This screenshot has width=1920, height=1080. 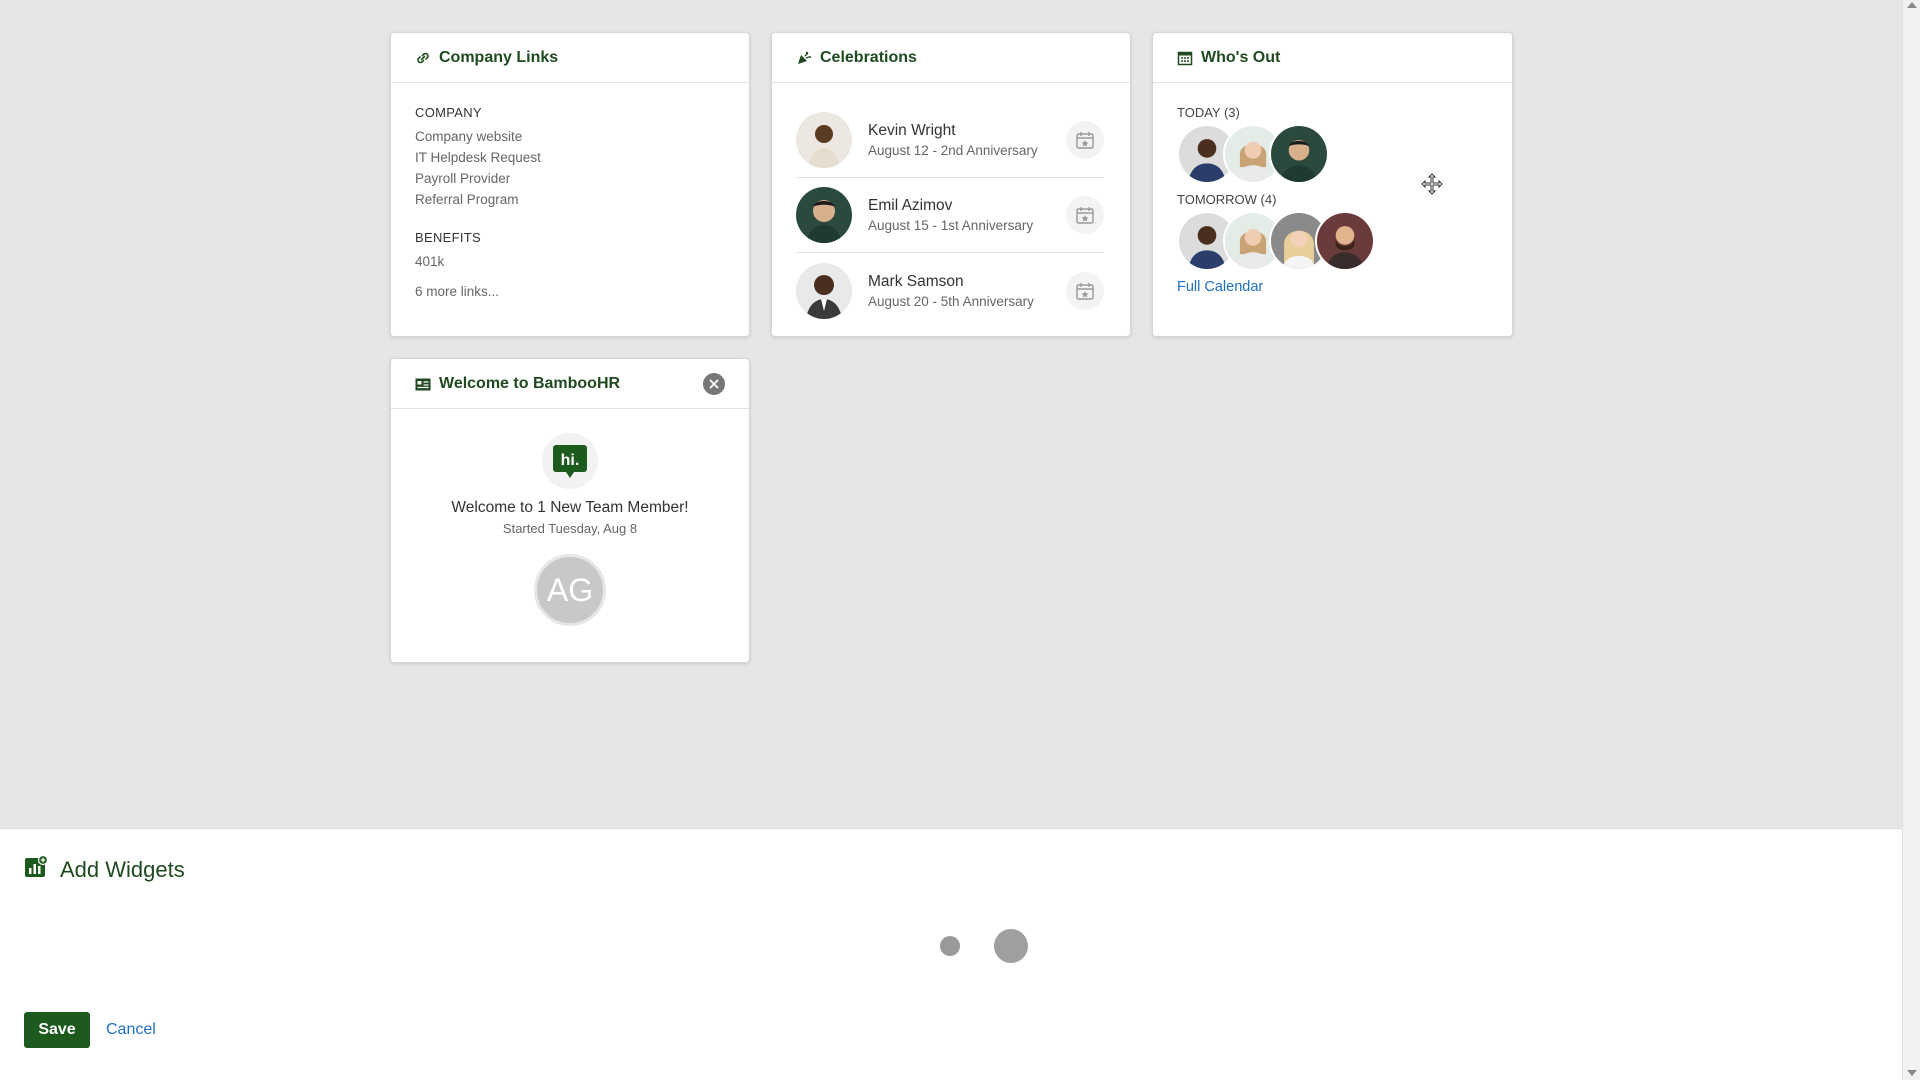 I want to click on celebration-item: Mark Samson August 20 - 5th Anniversary, so click(x=950, y=290).